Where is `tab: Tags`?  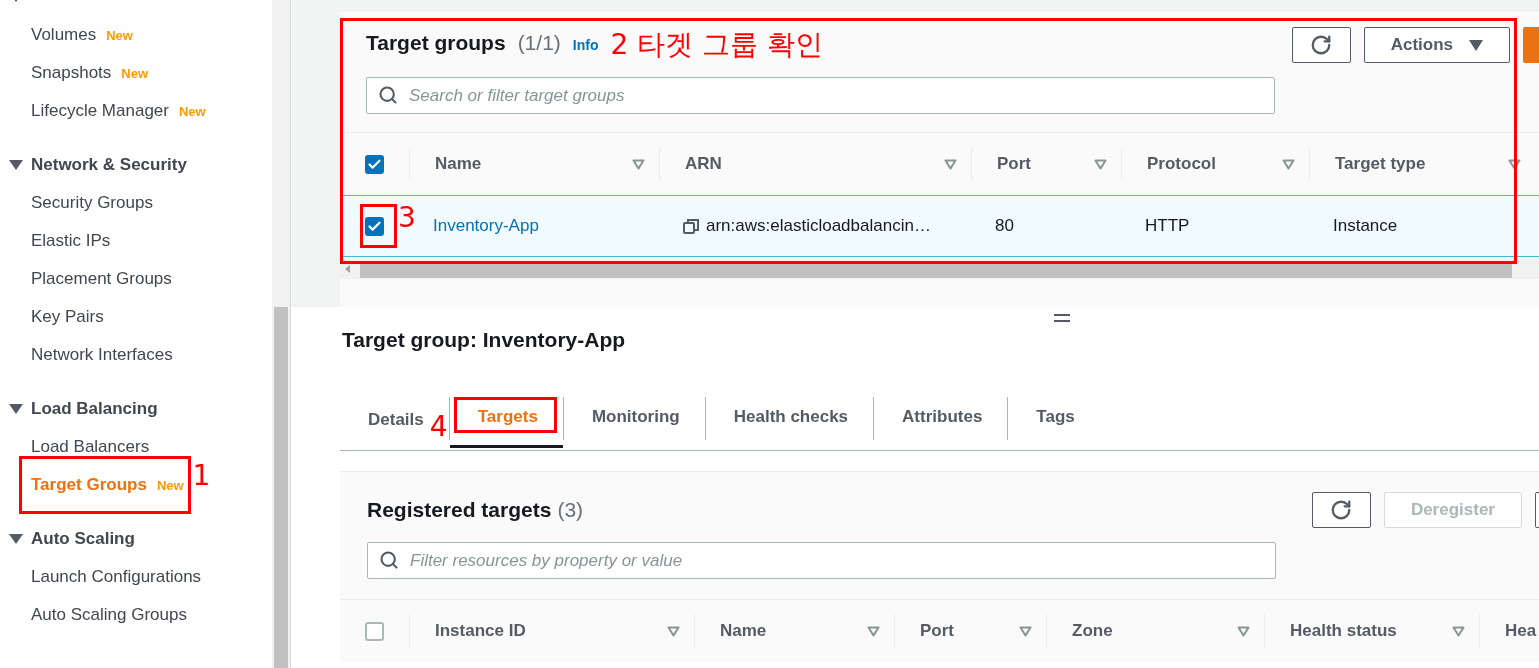 tab: Tags is located at coordinates (1054, 418).